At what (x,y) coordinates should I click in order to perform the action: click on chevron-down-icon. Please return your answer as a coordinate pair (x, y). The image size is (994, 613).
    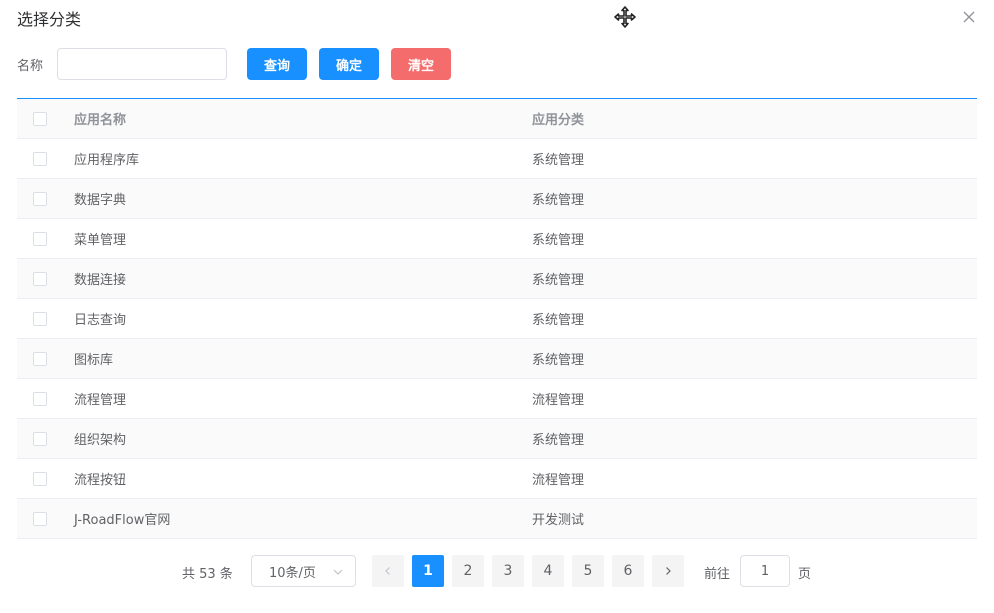
    Looking at the image, I should click on (338, 572).